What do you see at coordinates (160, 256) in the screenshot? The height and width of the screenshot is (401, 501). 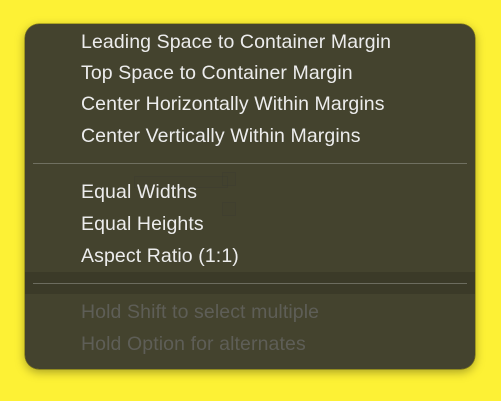 I see `menu-item-aspect-ratio: Aspect Ratio (1:1)` at bounding box center [160, 256].